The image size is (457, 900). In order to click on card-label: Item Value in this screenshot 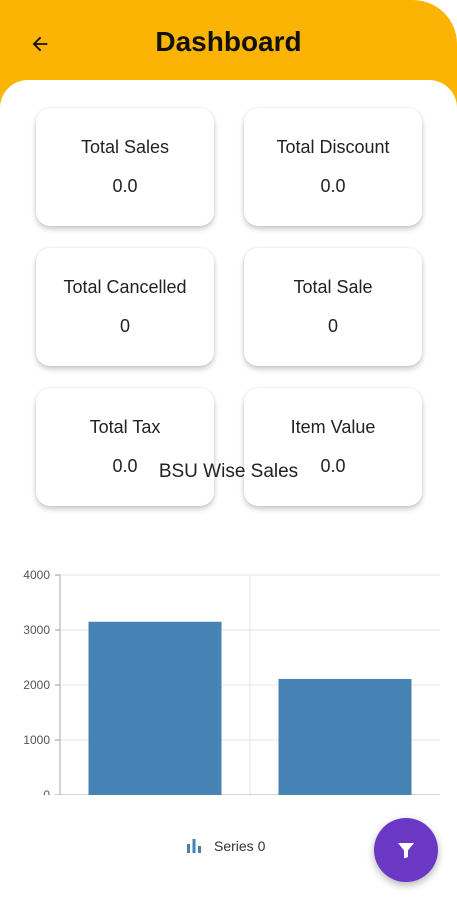, I will do `click(333, 427)`.